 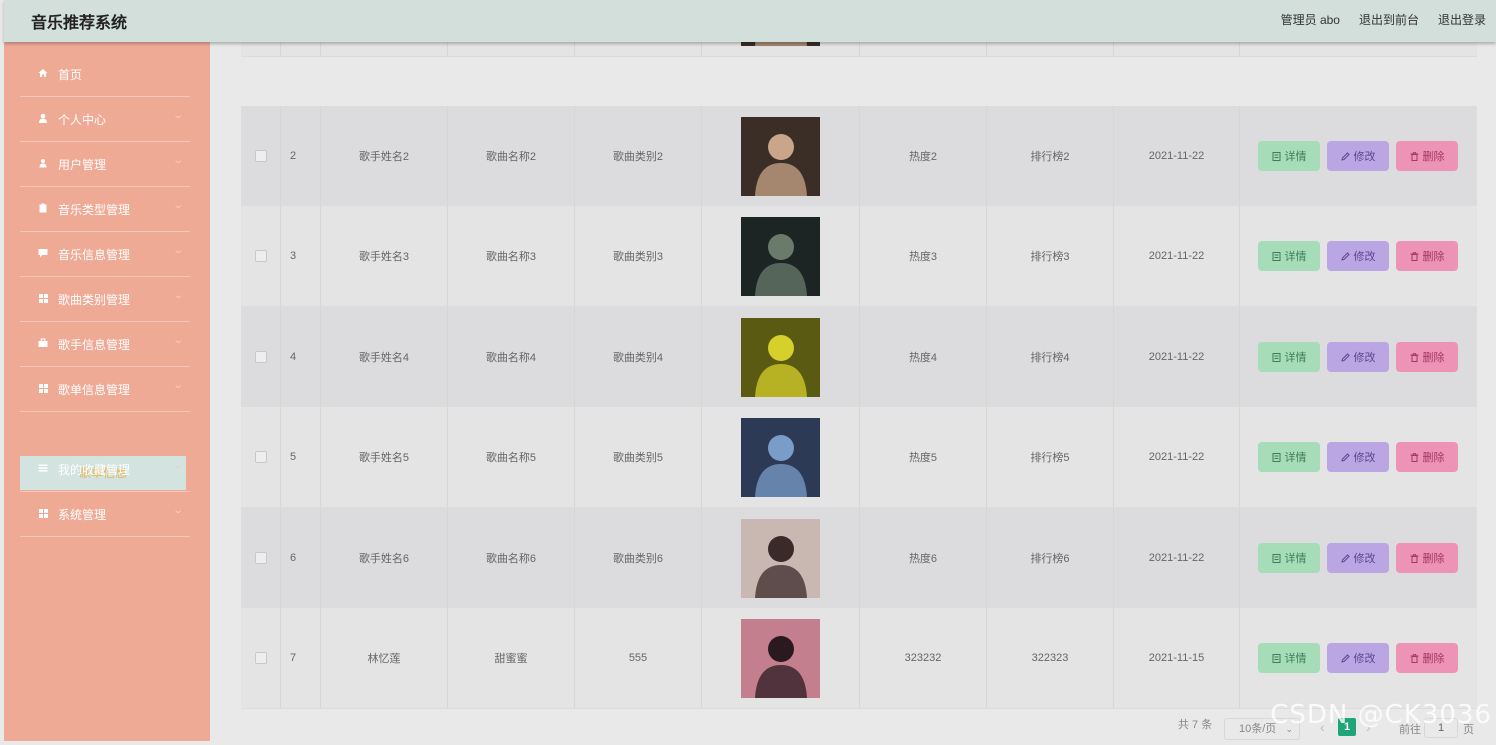 What do you see at coordinates (301, 457) in the screenshot?
I see `cell-no: 5` at bounding box center [301, 457].